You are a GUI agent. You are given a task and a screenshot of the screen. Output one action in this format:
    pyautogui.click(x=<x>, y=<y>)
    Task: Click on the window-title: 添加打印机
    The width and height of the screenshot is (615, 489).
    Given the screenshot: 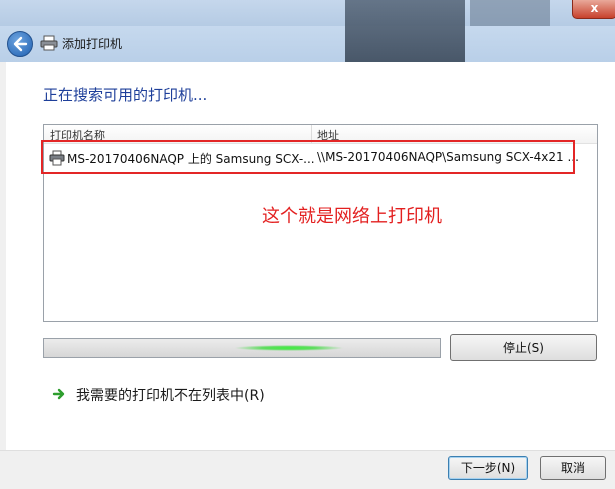 What is the action you would take?
    pyautogui.click(x=92, y=44)
    